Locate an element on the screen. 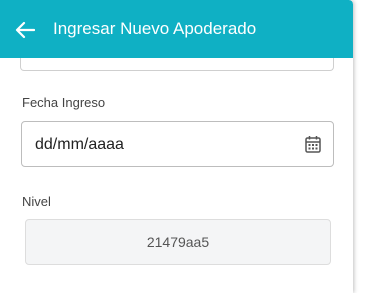 This screenshot has width=367, height=293. nivel-label: Nivel is located at coordinates (36, 201).